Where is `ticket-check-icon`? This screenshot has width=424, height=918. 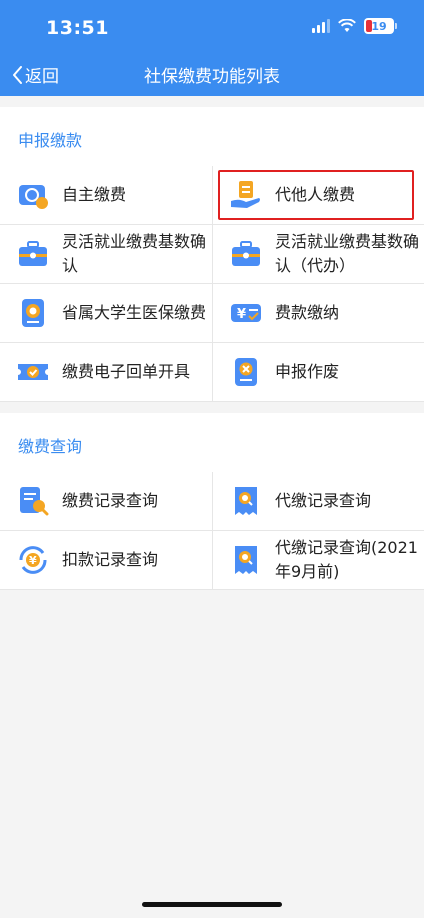
ticket-check-icon is located at coordinates (33, 372).